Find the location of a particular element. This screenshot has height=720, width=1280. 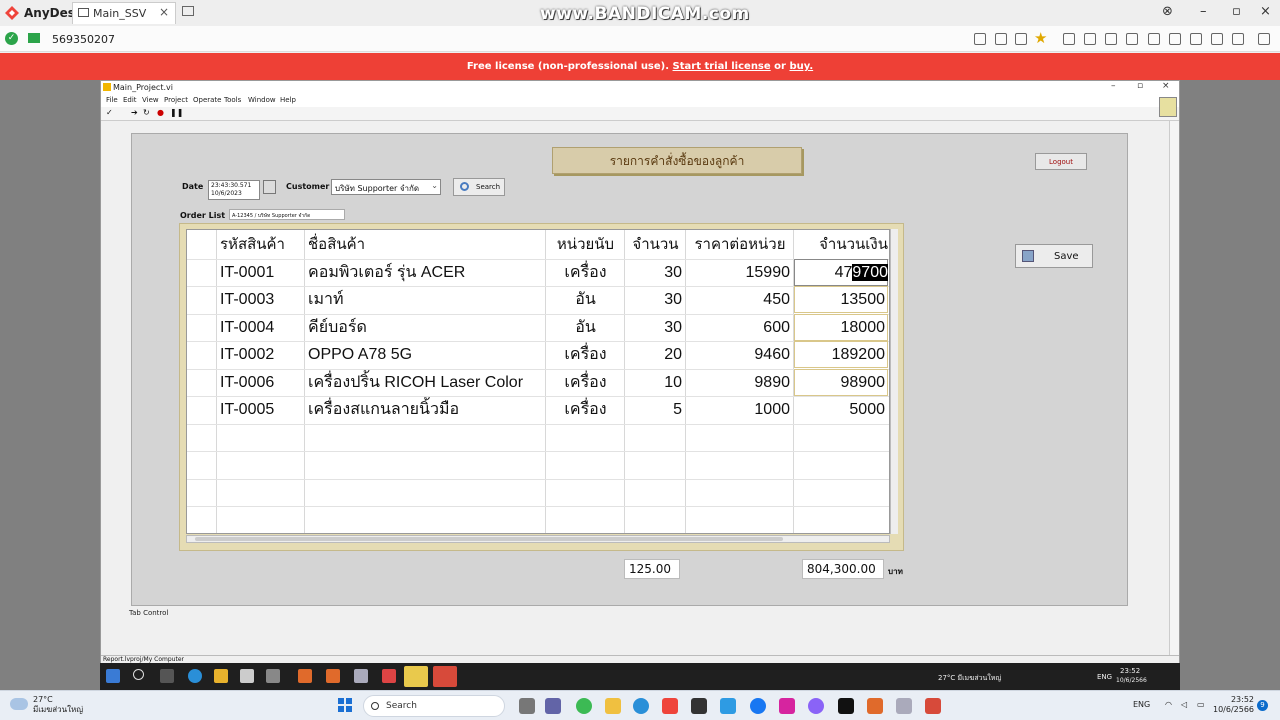

facebook-icon is located at coordinates (758, 706).